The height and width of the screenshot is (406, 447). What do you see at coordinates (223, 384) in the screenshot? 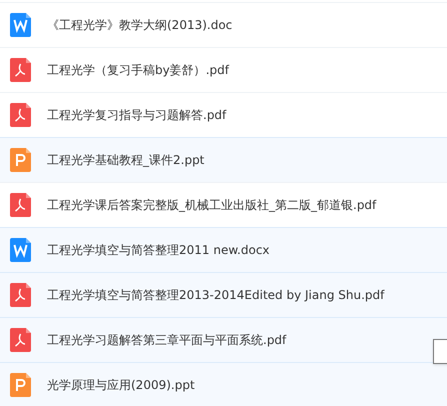
I see `file-row: 光学原理与应用(2009).ppt` at bounding box center [223, 384].